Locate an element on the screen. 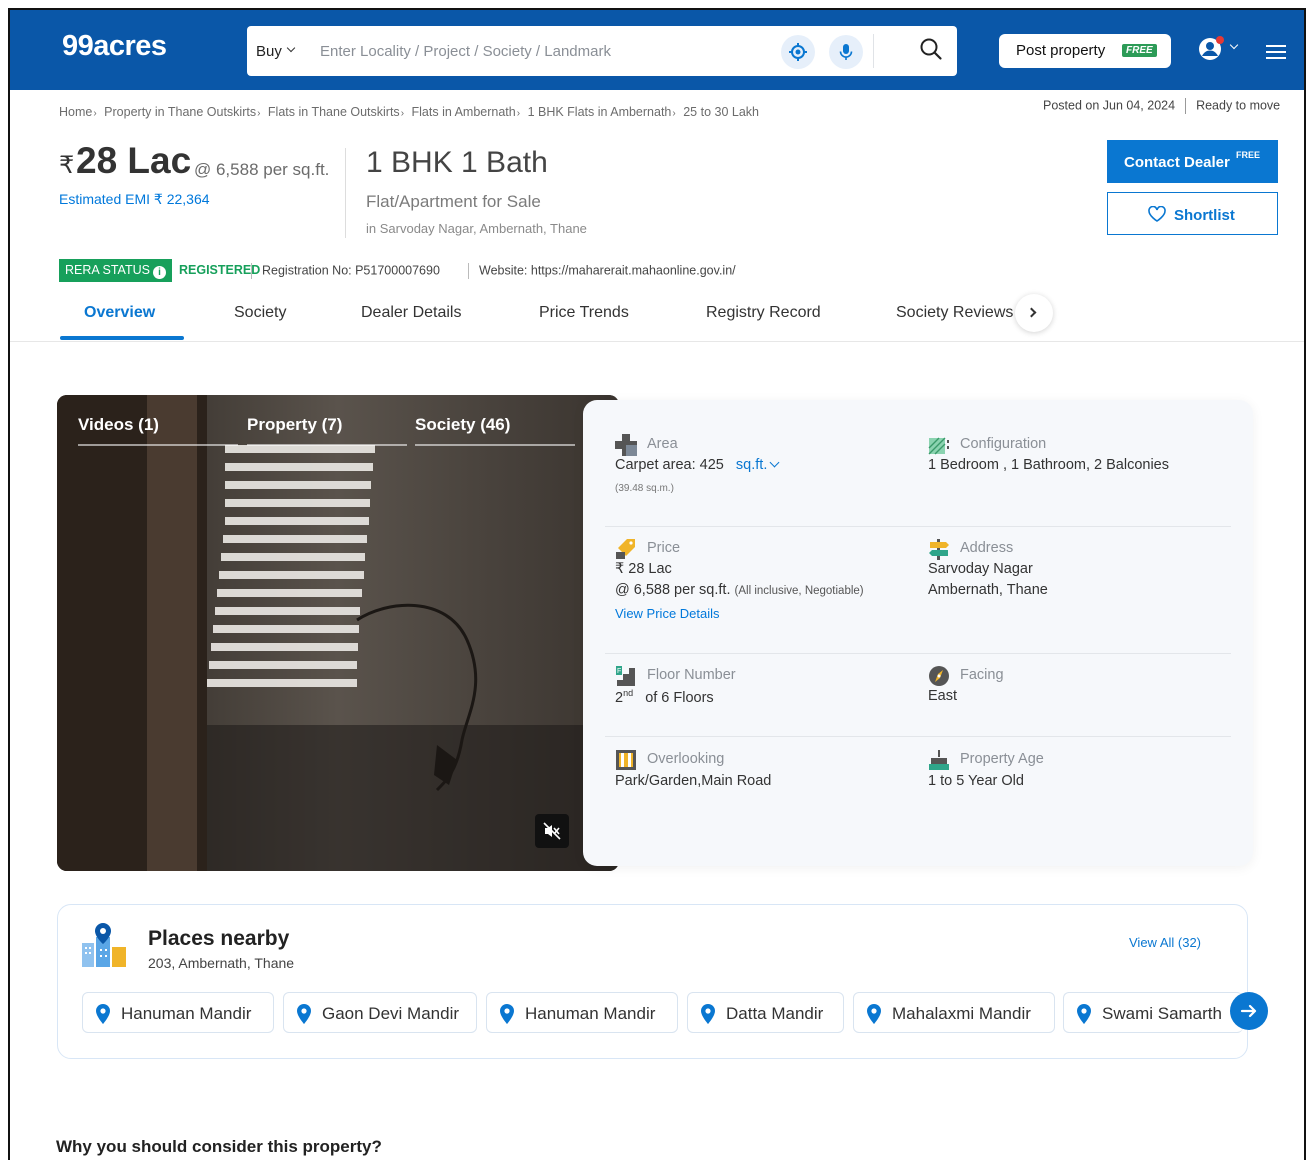 The width and height of the screenshot is (1309, 1160). listing-meta: Posted on Jun 04, 2024 Ready to move is located at coordinates (1161, 106).